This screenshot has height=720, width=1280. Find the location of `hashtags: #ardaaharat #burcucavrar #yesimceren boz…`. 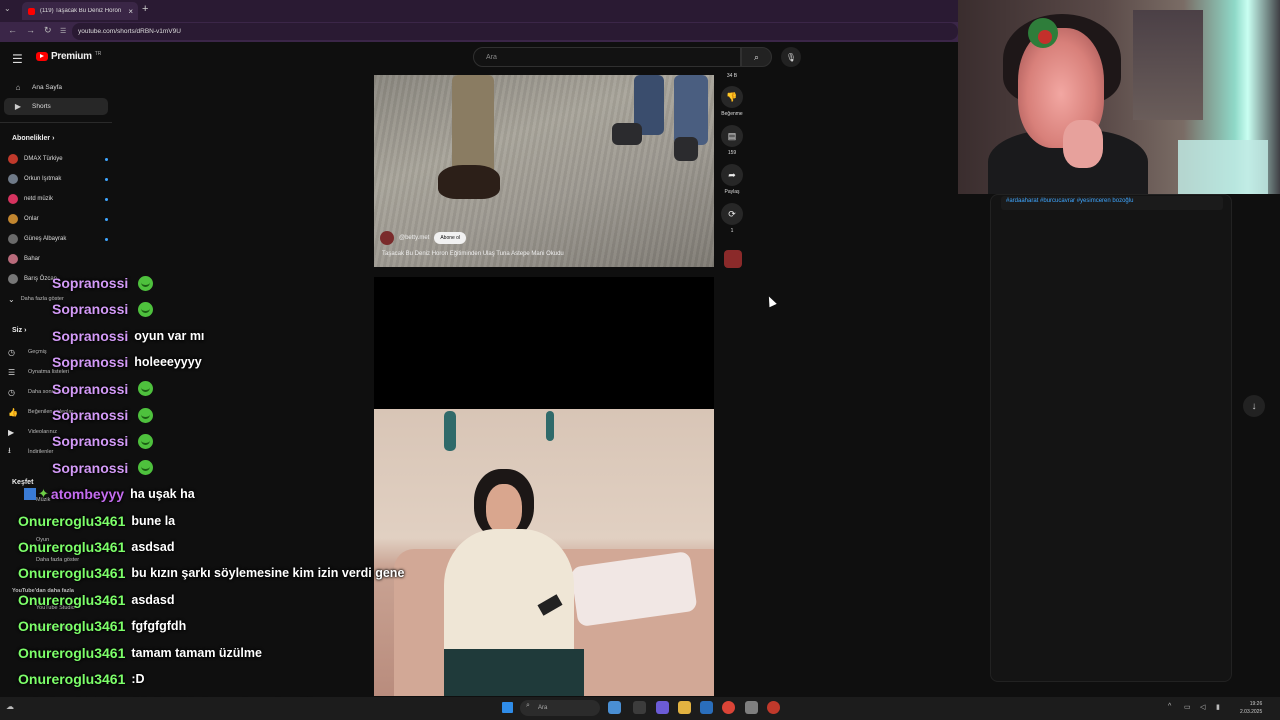

hashtags: #ardaaharat #burcucavrar #yesimceren boz… is located at coordinates (1112, 203).